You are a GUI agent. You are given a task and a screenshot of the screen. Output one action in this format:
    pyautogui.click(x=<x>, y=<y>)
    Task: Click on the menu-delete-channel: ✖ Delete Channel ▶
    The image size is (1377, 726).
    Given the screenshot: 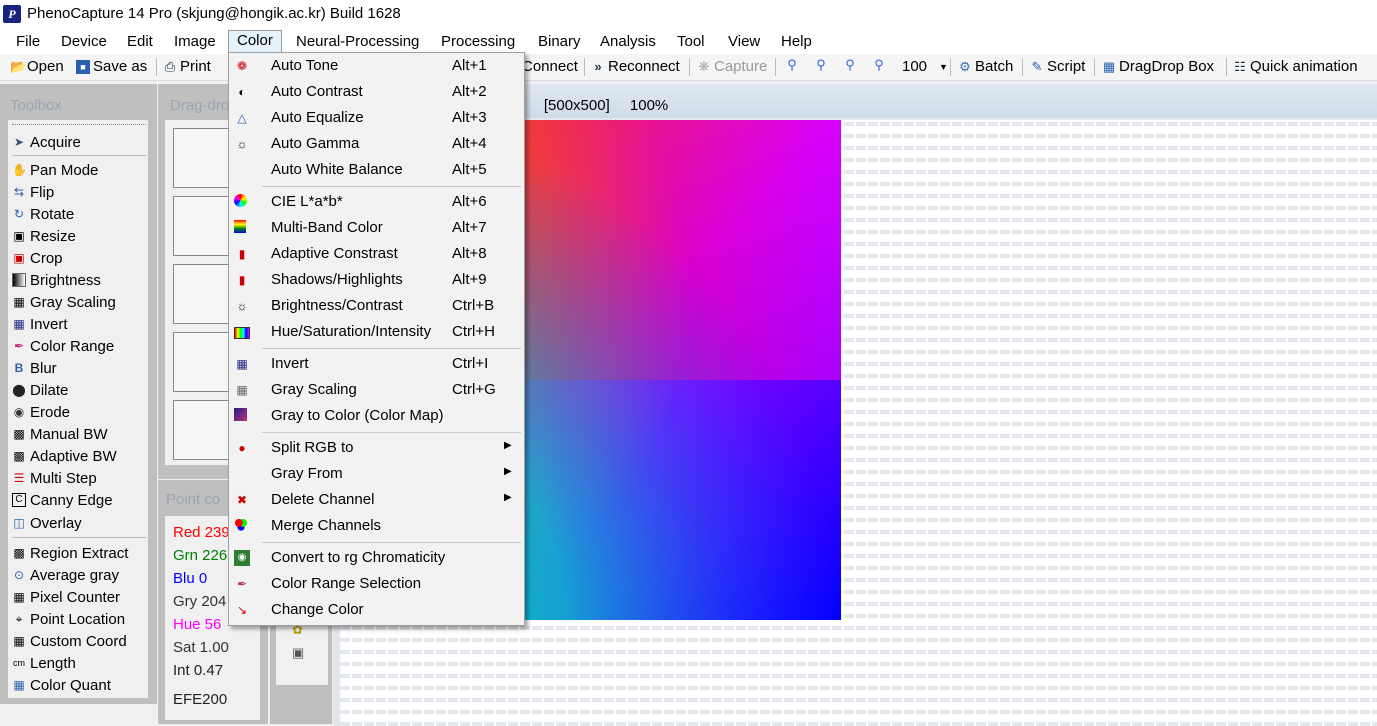 What is the action you would take?
    pyautogui.click(x=375, y=500)
    